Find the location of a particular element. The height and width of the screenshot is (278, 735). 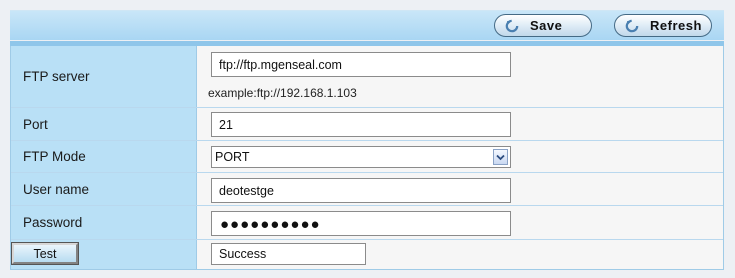

ftp-mode-row: FTP Mode PORT is located at coordinates (367, 157).